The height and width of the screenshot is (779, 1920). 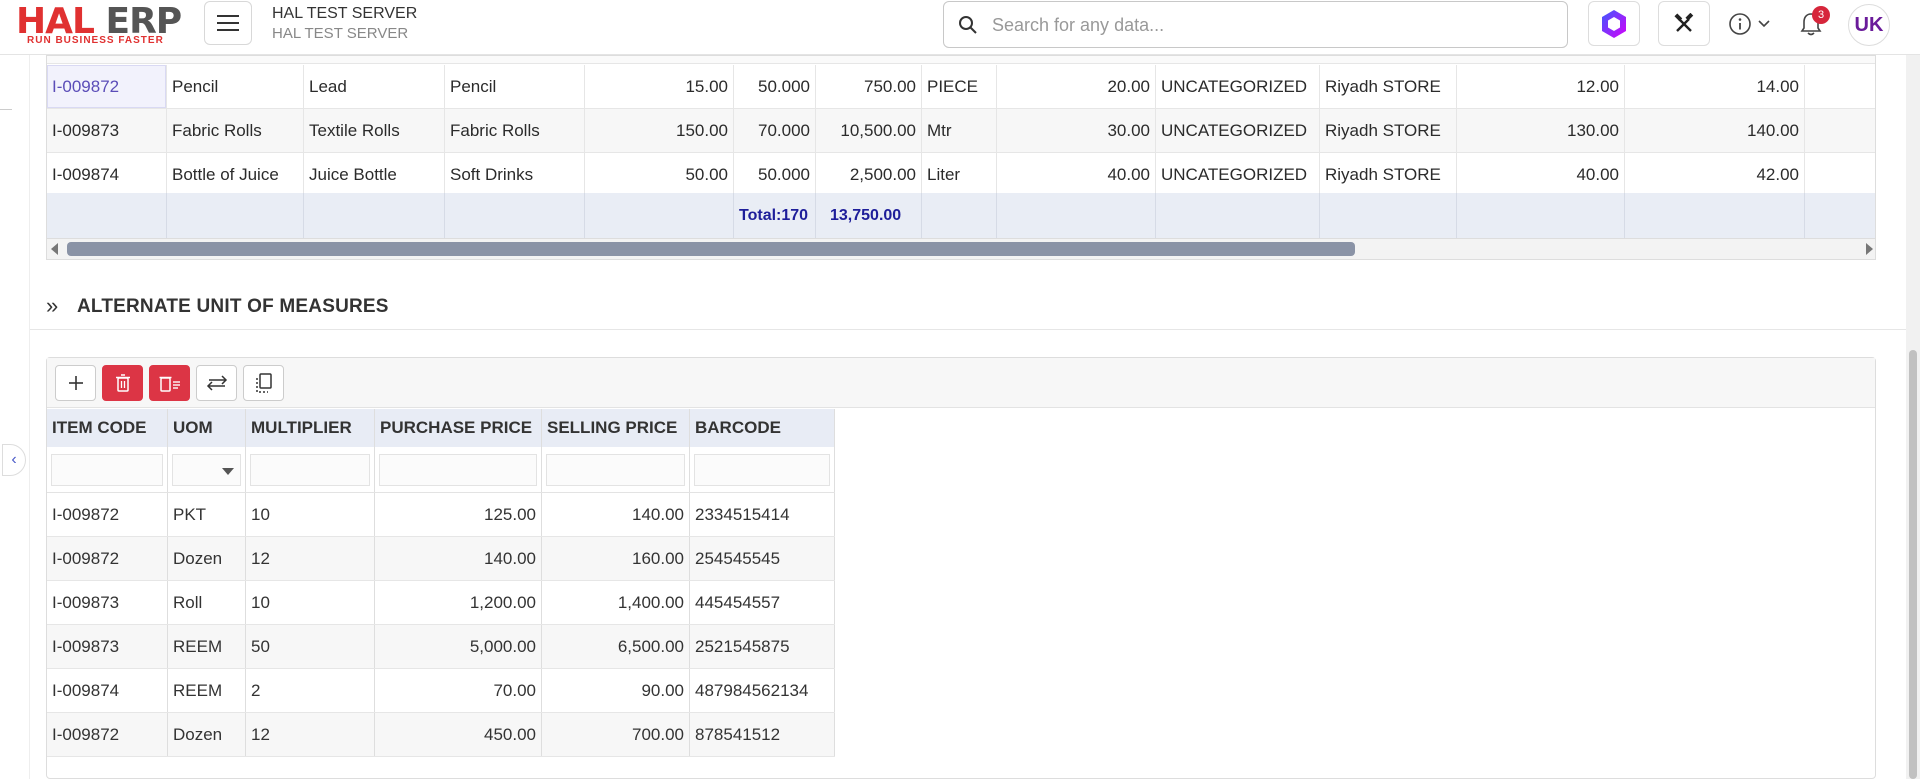 I want to click on barcode-cell: 2334515414, so click(x=762, y=514).